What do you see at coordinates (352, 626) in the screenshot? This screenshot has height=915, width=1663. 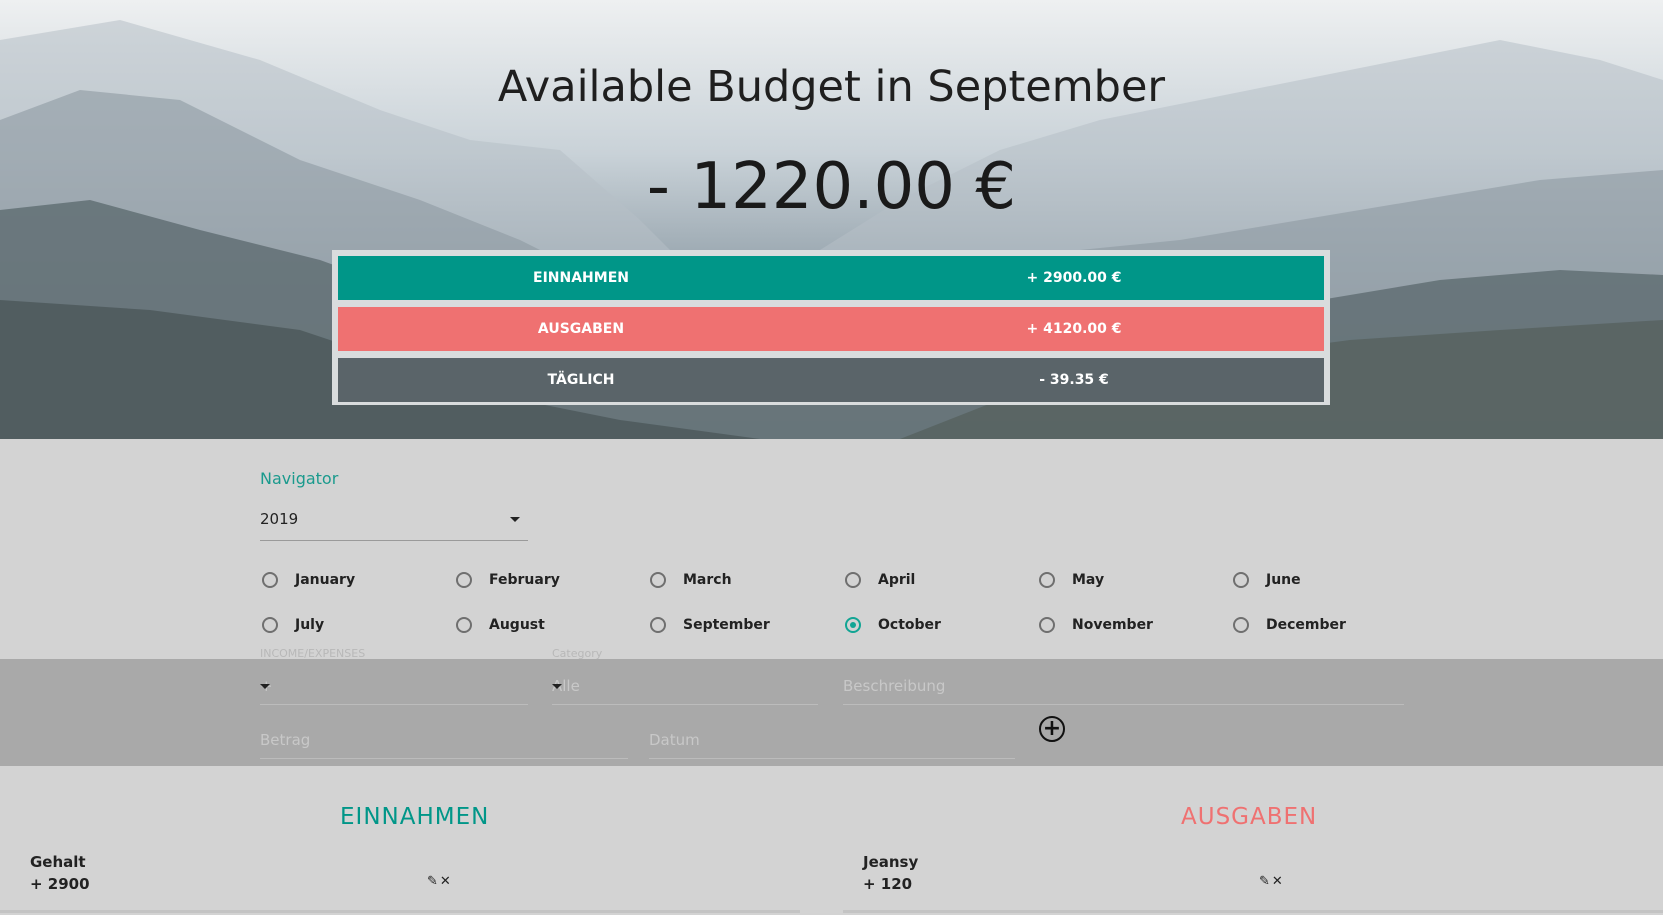 I see `month-option-july: July` at bounding box center [352, 626].